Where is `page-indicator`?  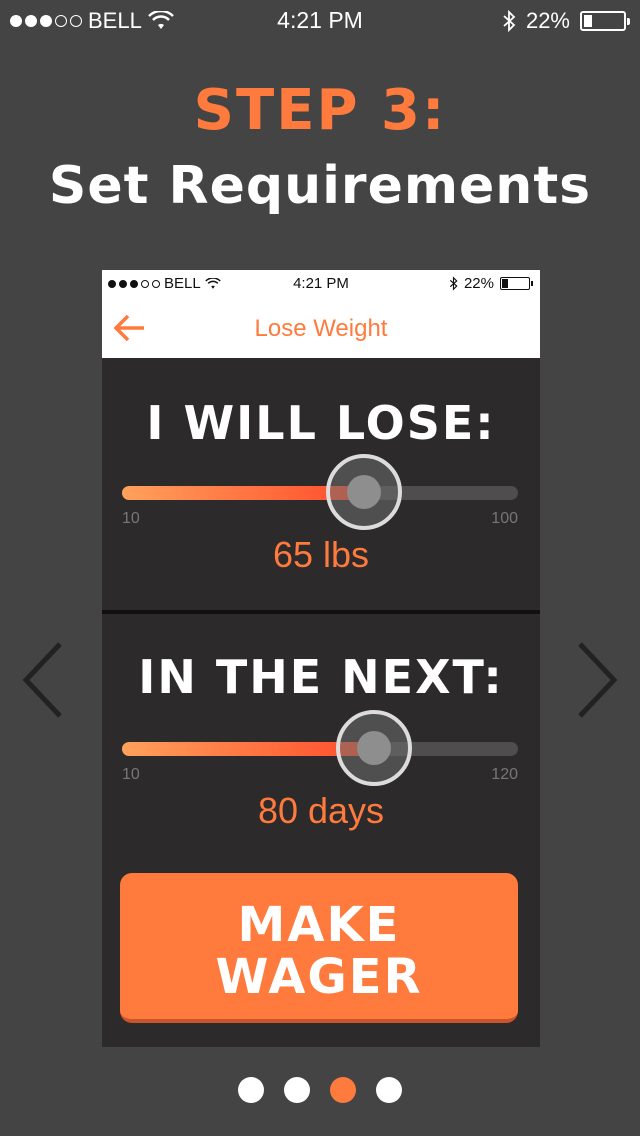
page-indicator is located at coordinates (320, 1090).